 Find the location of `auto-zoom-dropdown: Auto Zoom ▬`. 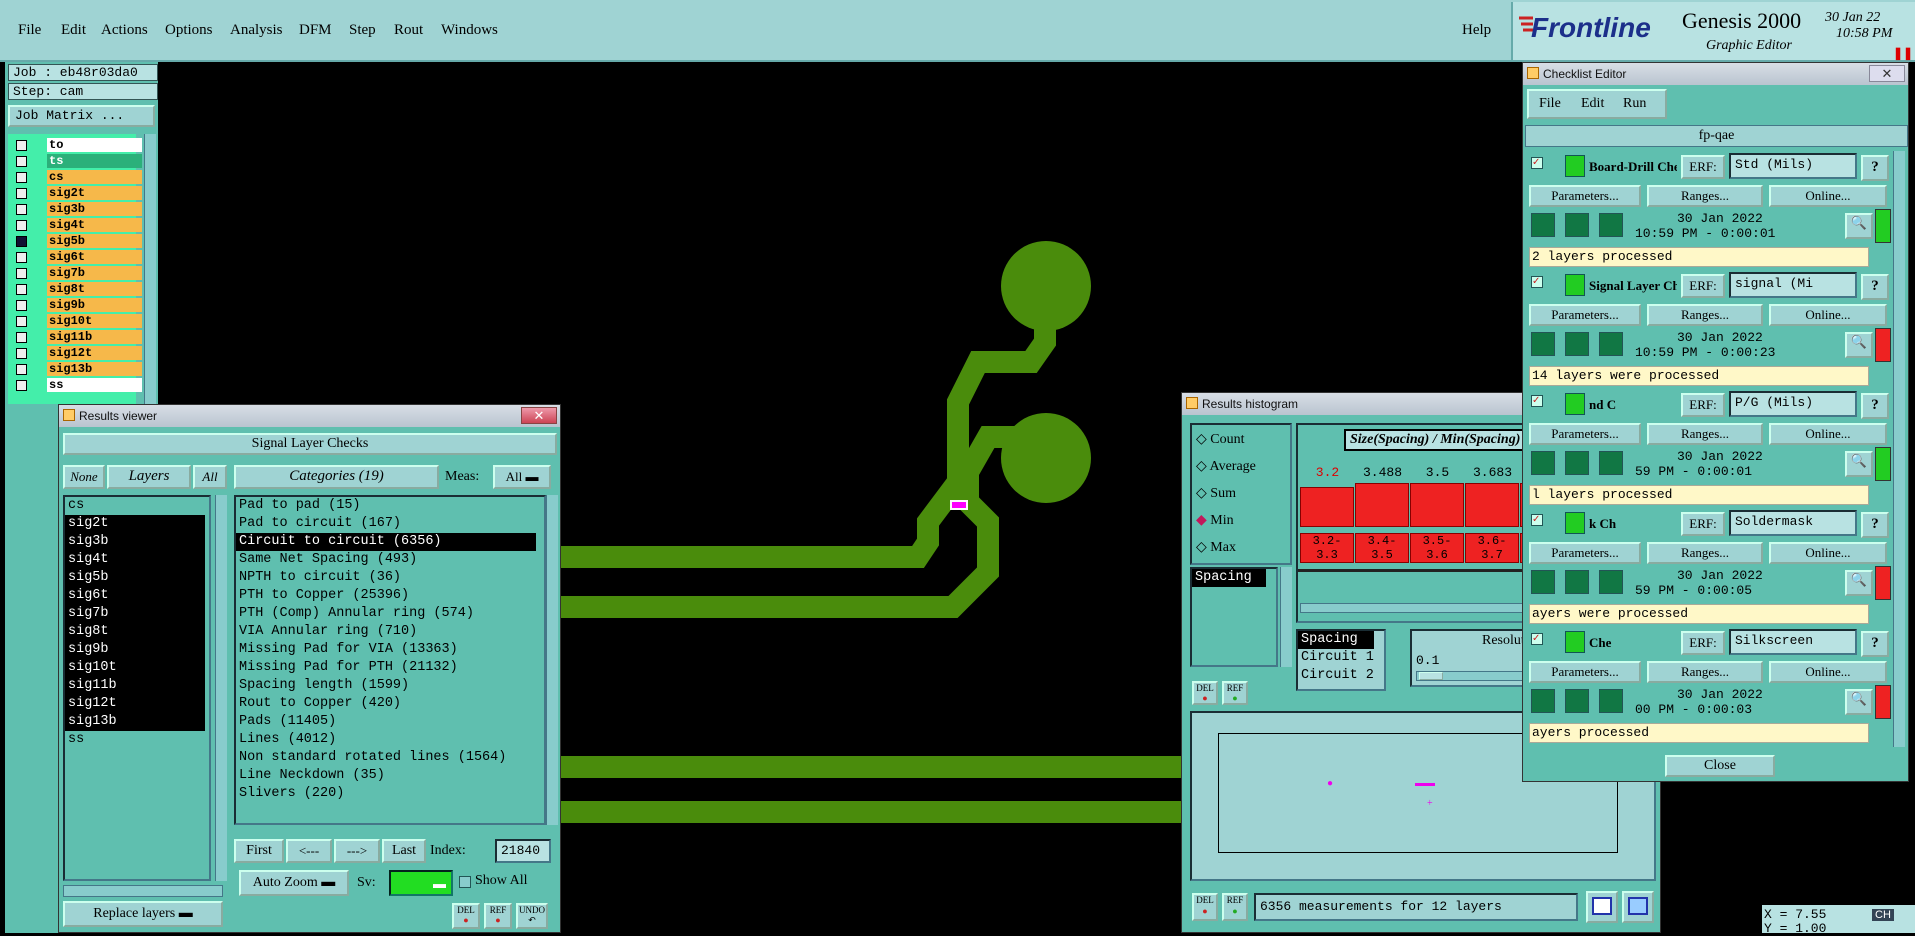

auto-zoom-dropdown: Auto Zoom ▬ is located at coordinates (294, 883).